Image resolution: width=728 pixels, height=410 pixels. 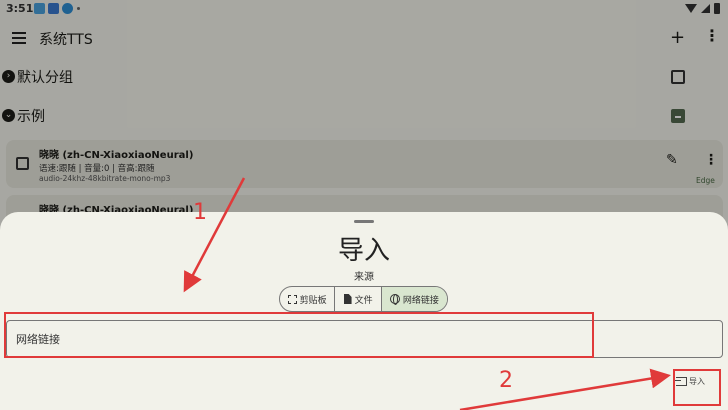 I want to click on segment-label: 文件, so click(x=363, y=300).